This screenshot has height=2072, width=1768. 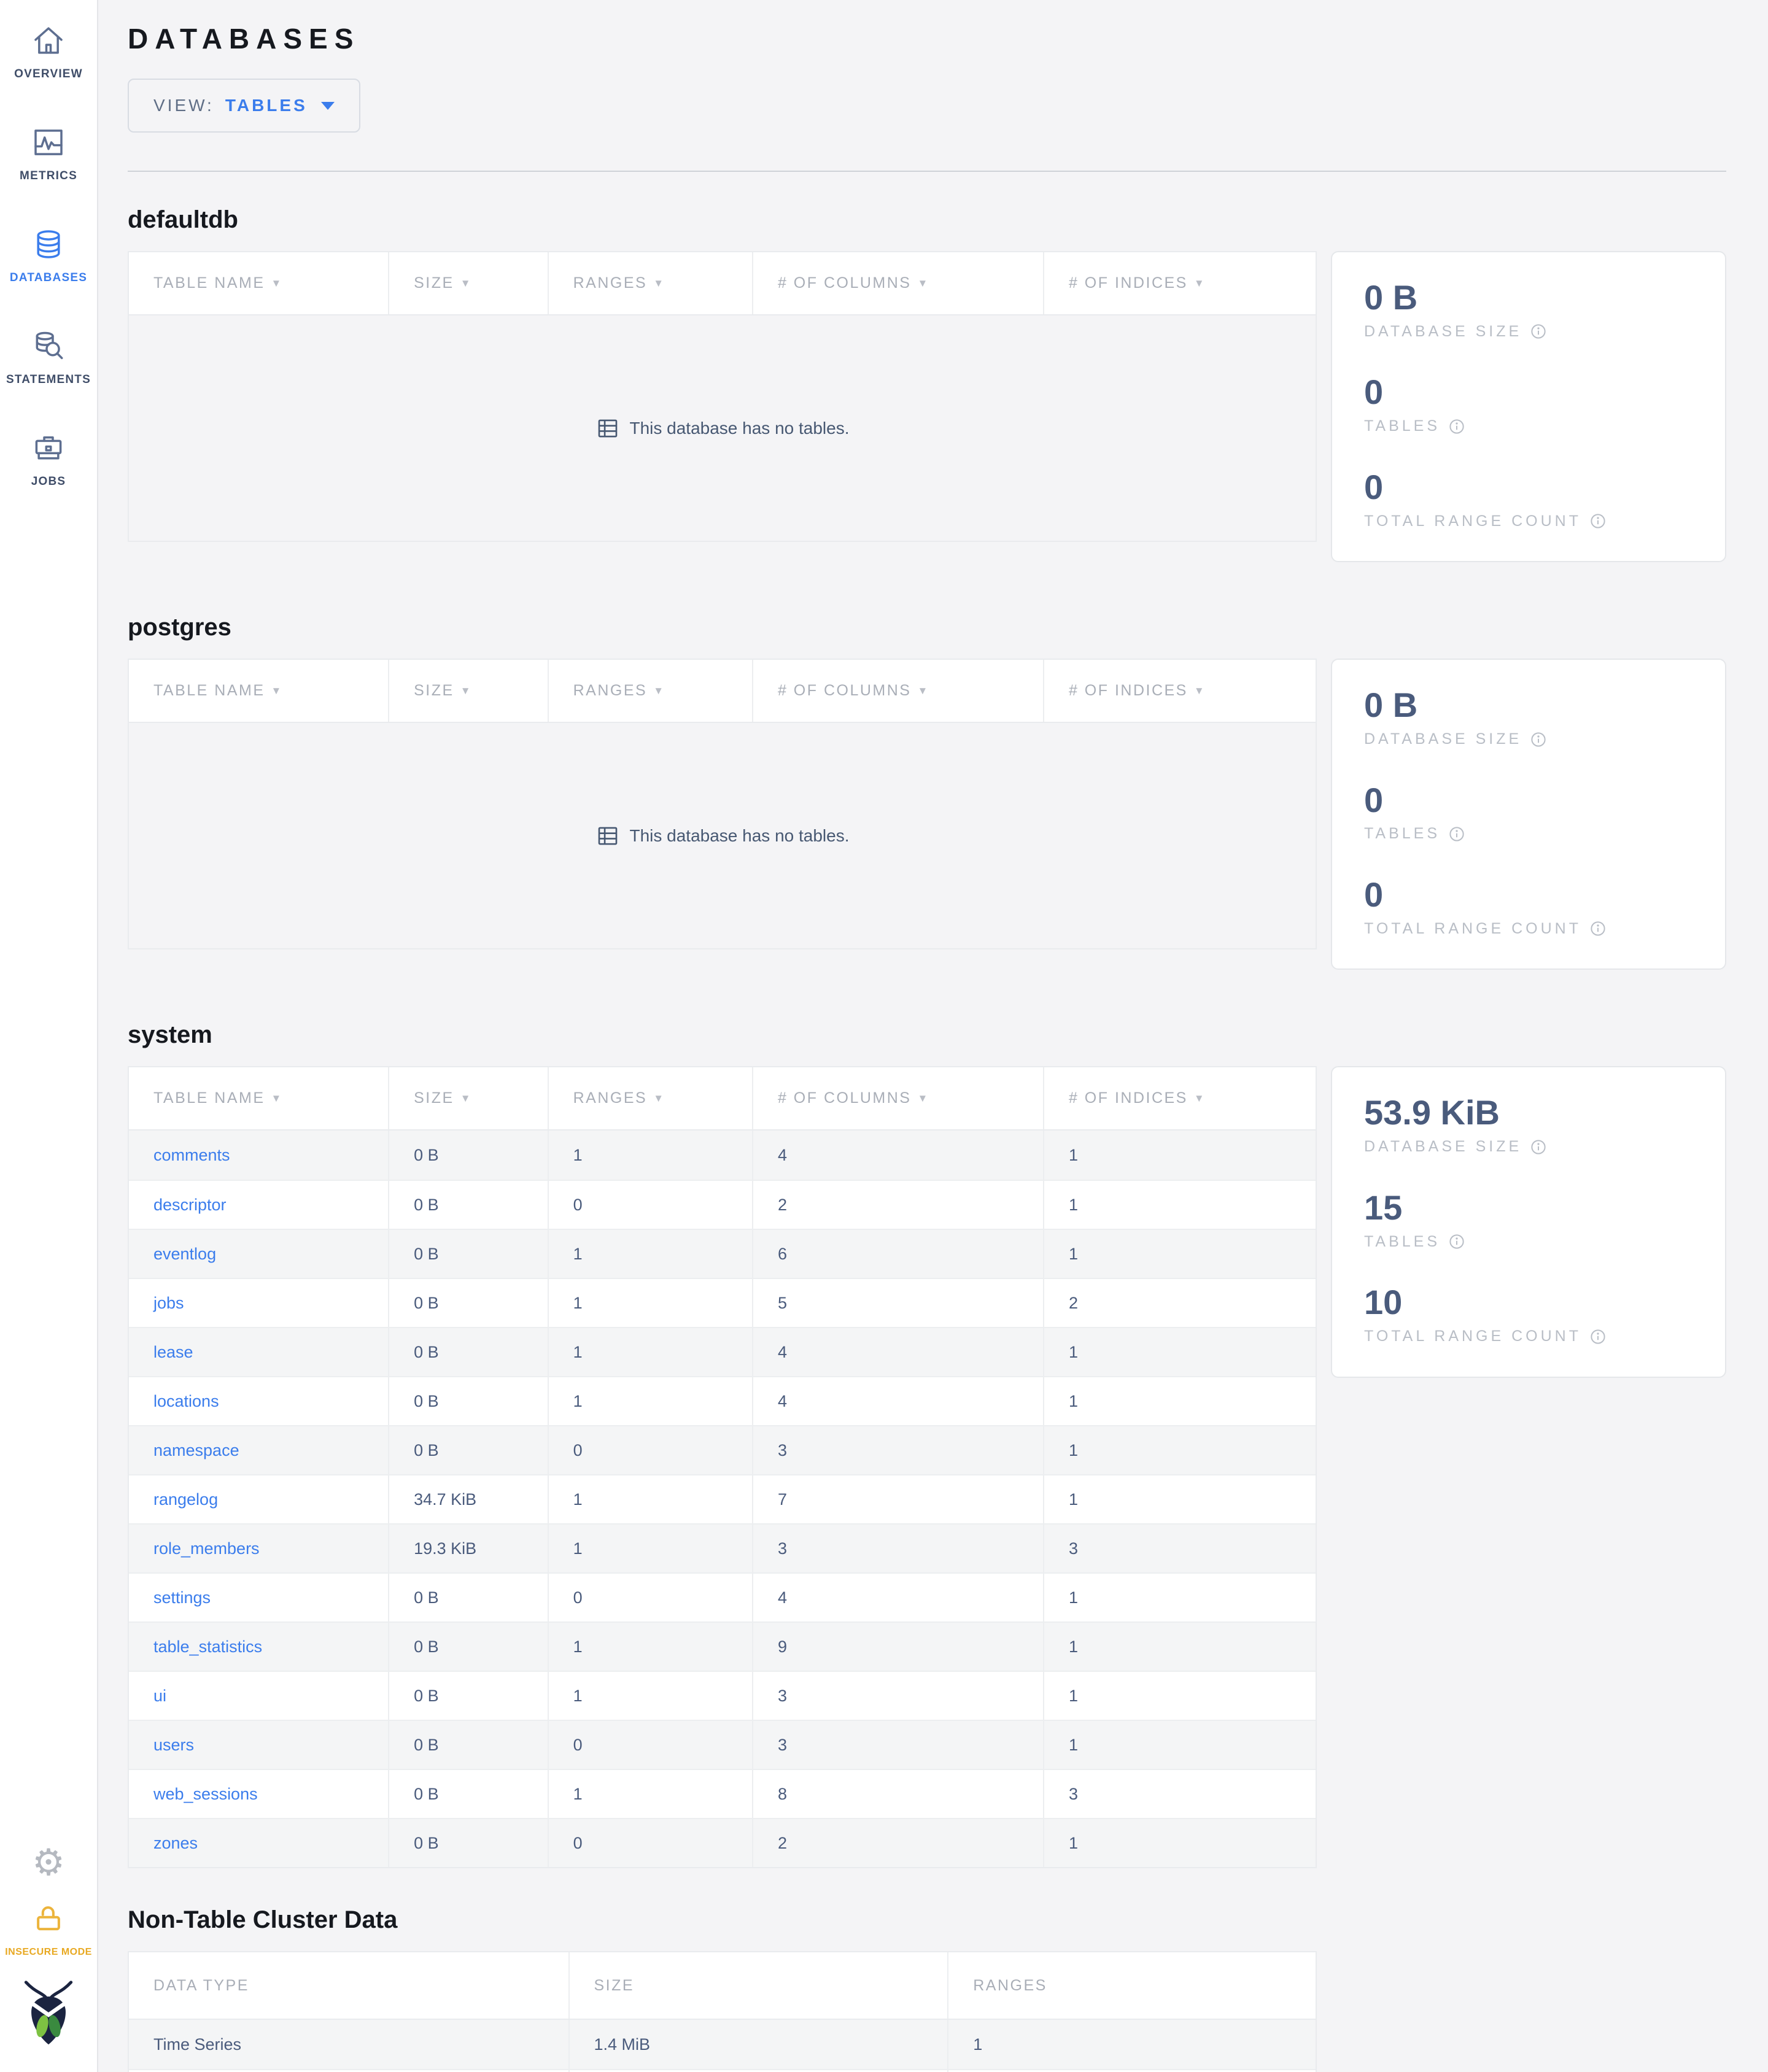 I want to click on database-size-label: DATABASE SIZE, so click(x=1443, y=331).